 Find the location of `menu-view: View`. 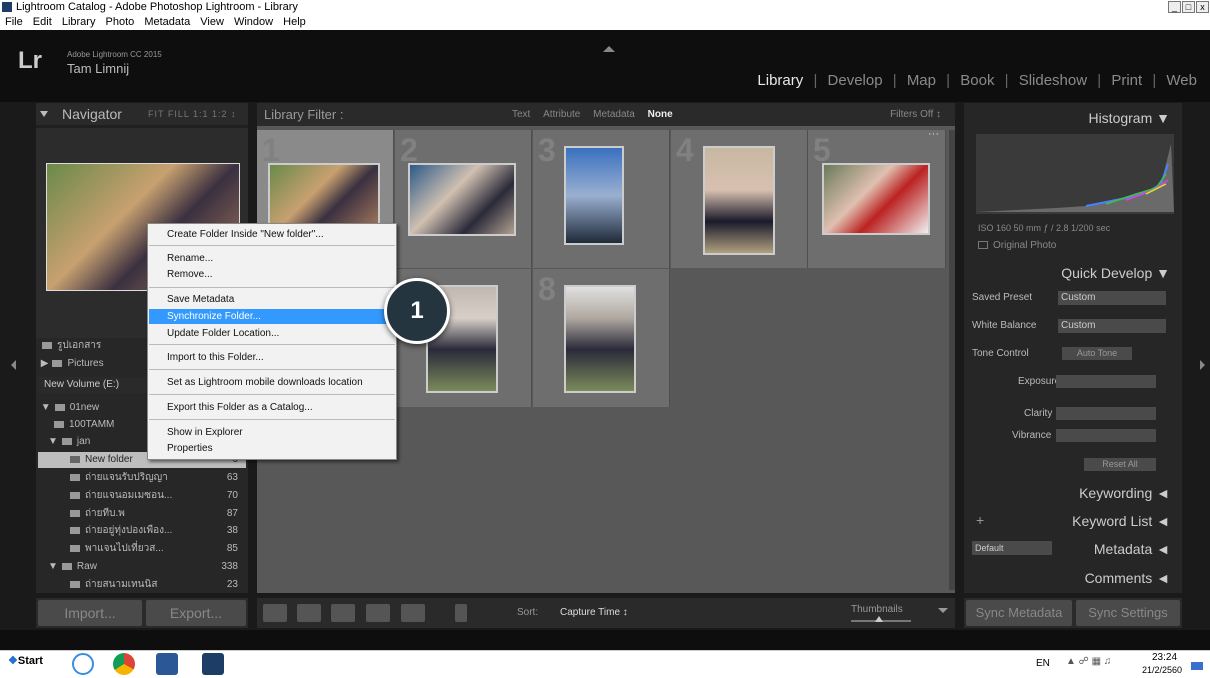

menu-view: View is located at coordinates (212, 22).